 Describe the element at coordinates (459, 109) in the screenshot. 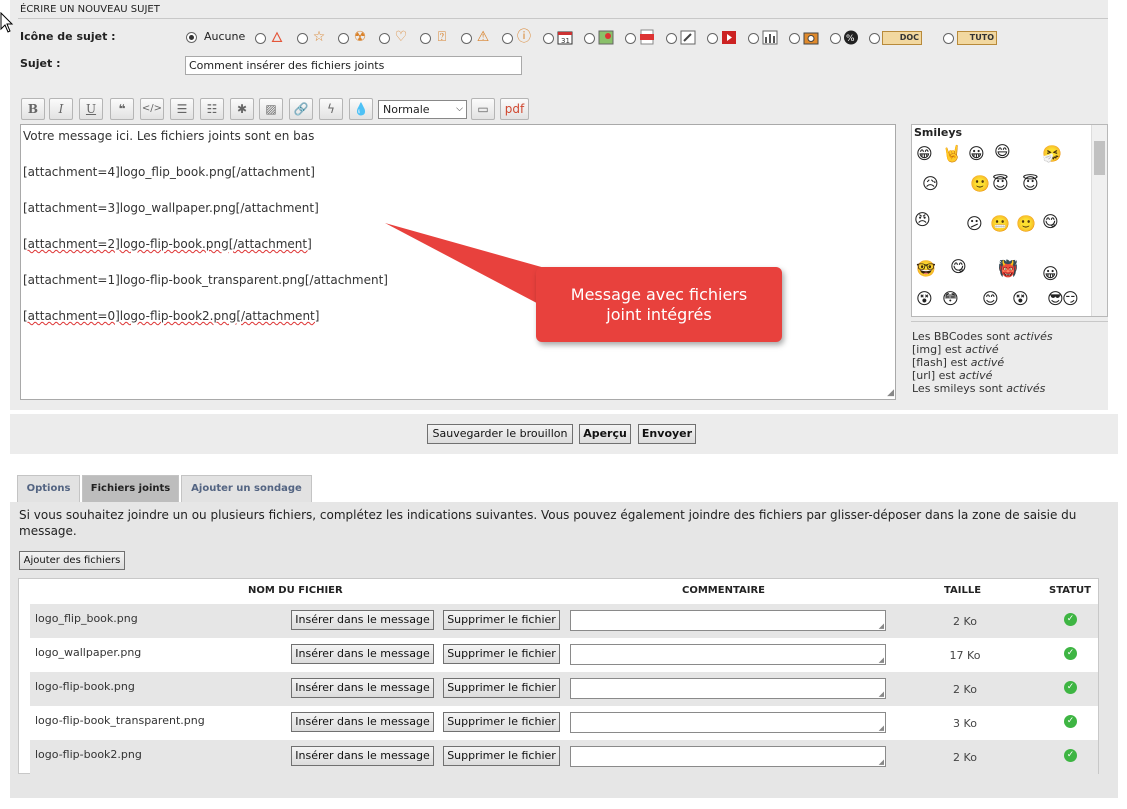

I see `chevron-down-icon: ⌵` at that location.